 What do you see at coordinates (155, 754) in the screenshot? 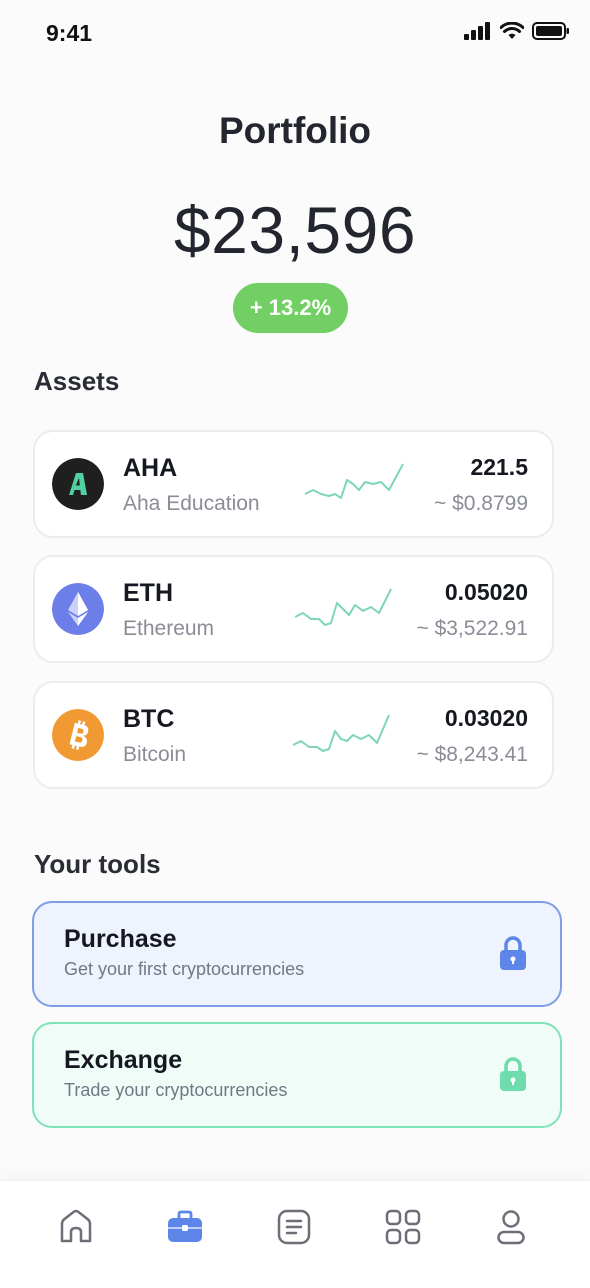
I see `asset-name: Bitcoin` at bounding box center [155, 754].